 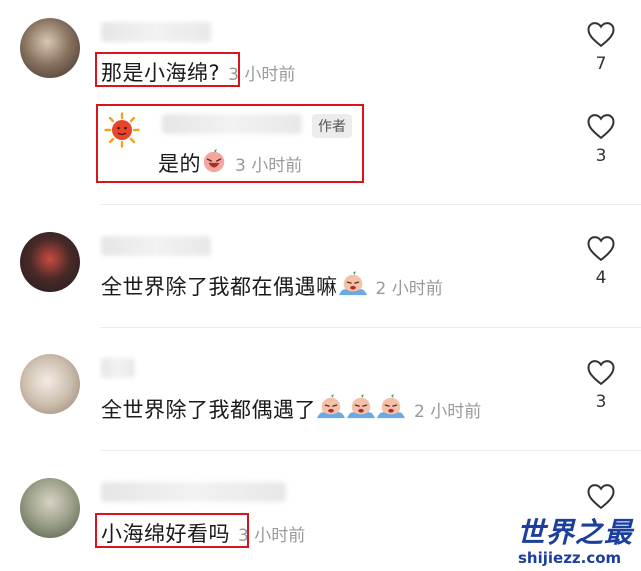 What do you see at coordinates (601, 64) in the screenshot?
I see `like-count: 7` at bounding box center [601, 64].